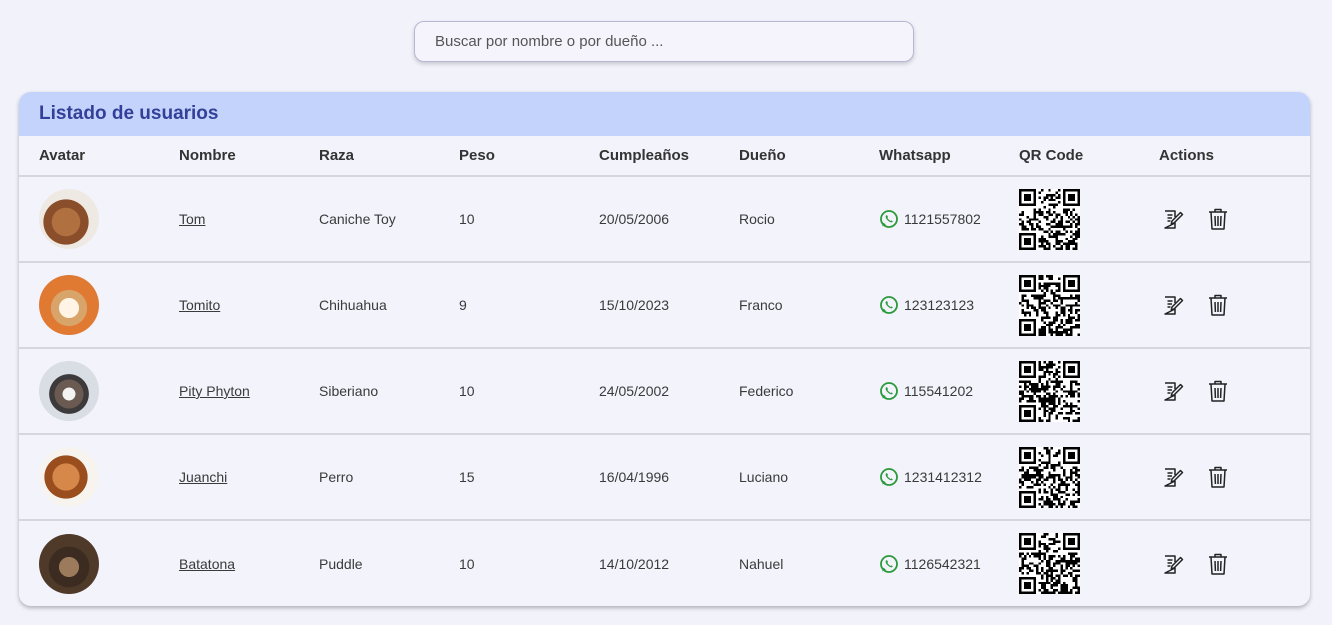  I want to click on whatsapp-number: 1231412312, so click(943, 477).